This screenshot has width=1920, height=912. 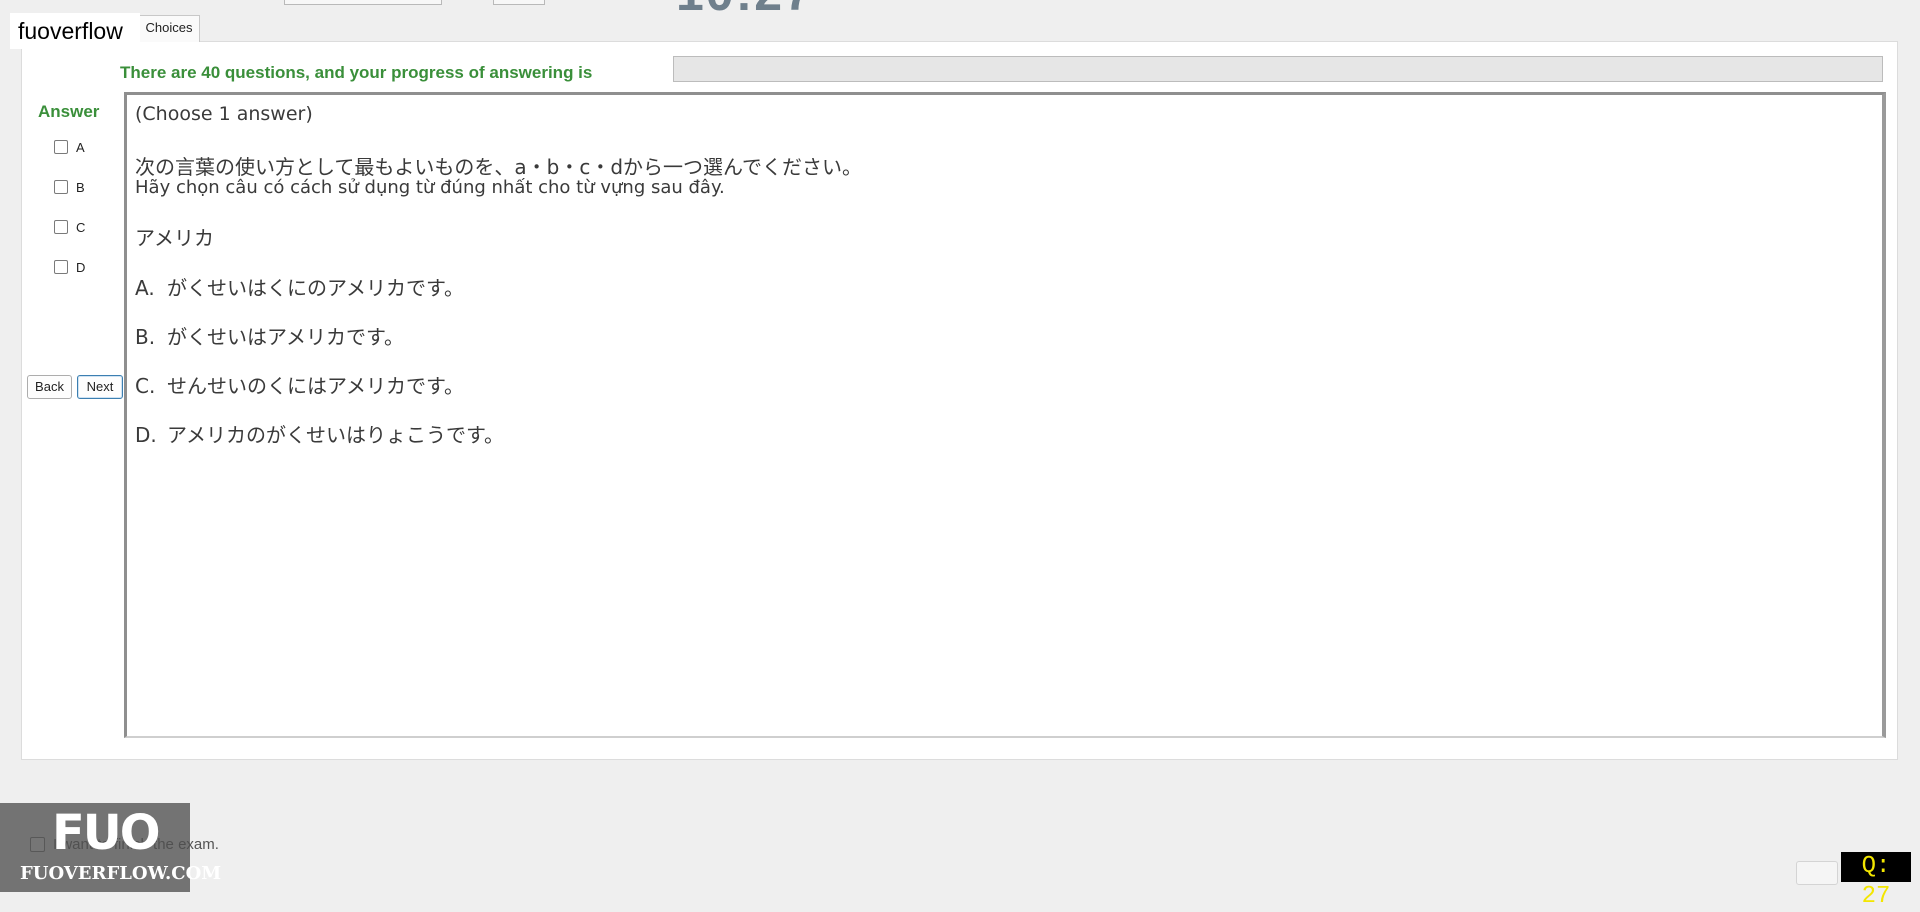 I want to click on back-button: Back, so click(x=49, y=387).